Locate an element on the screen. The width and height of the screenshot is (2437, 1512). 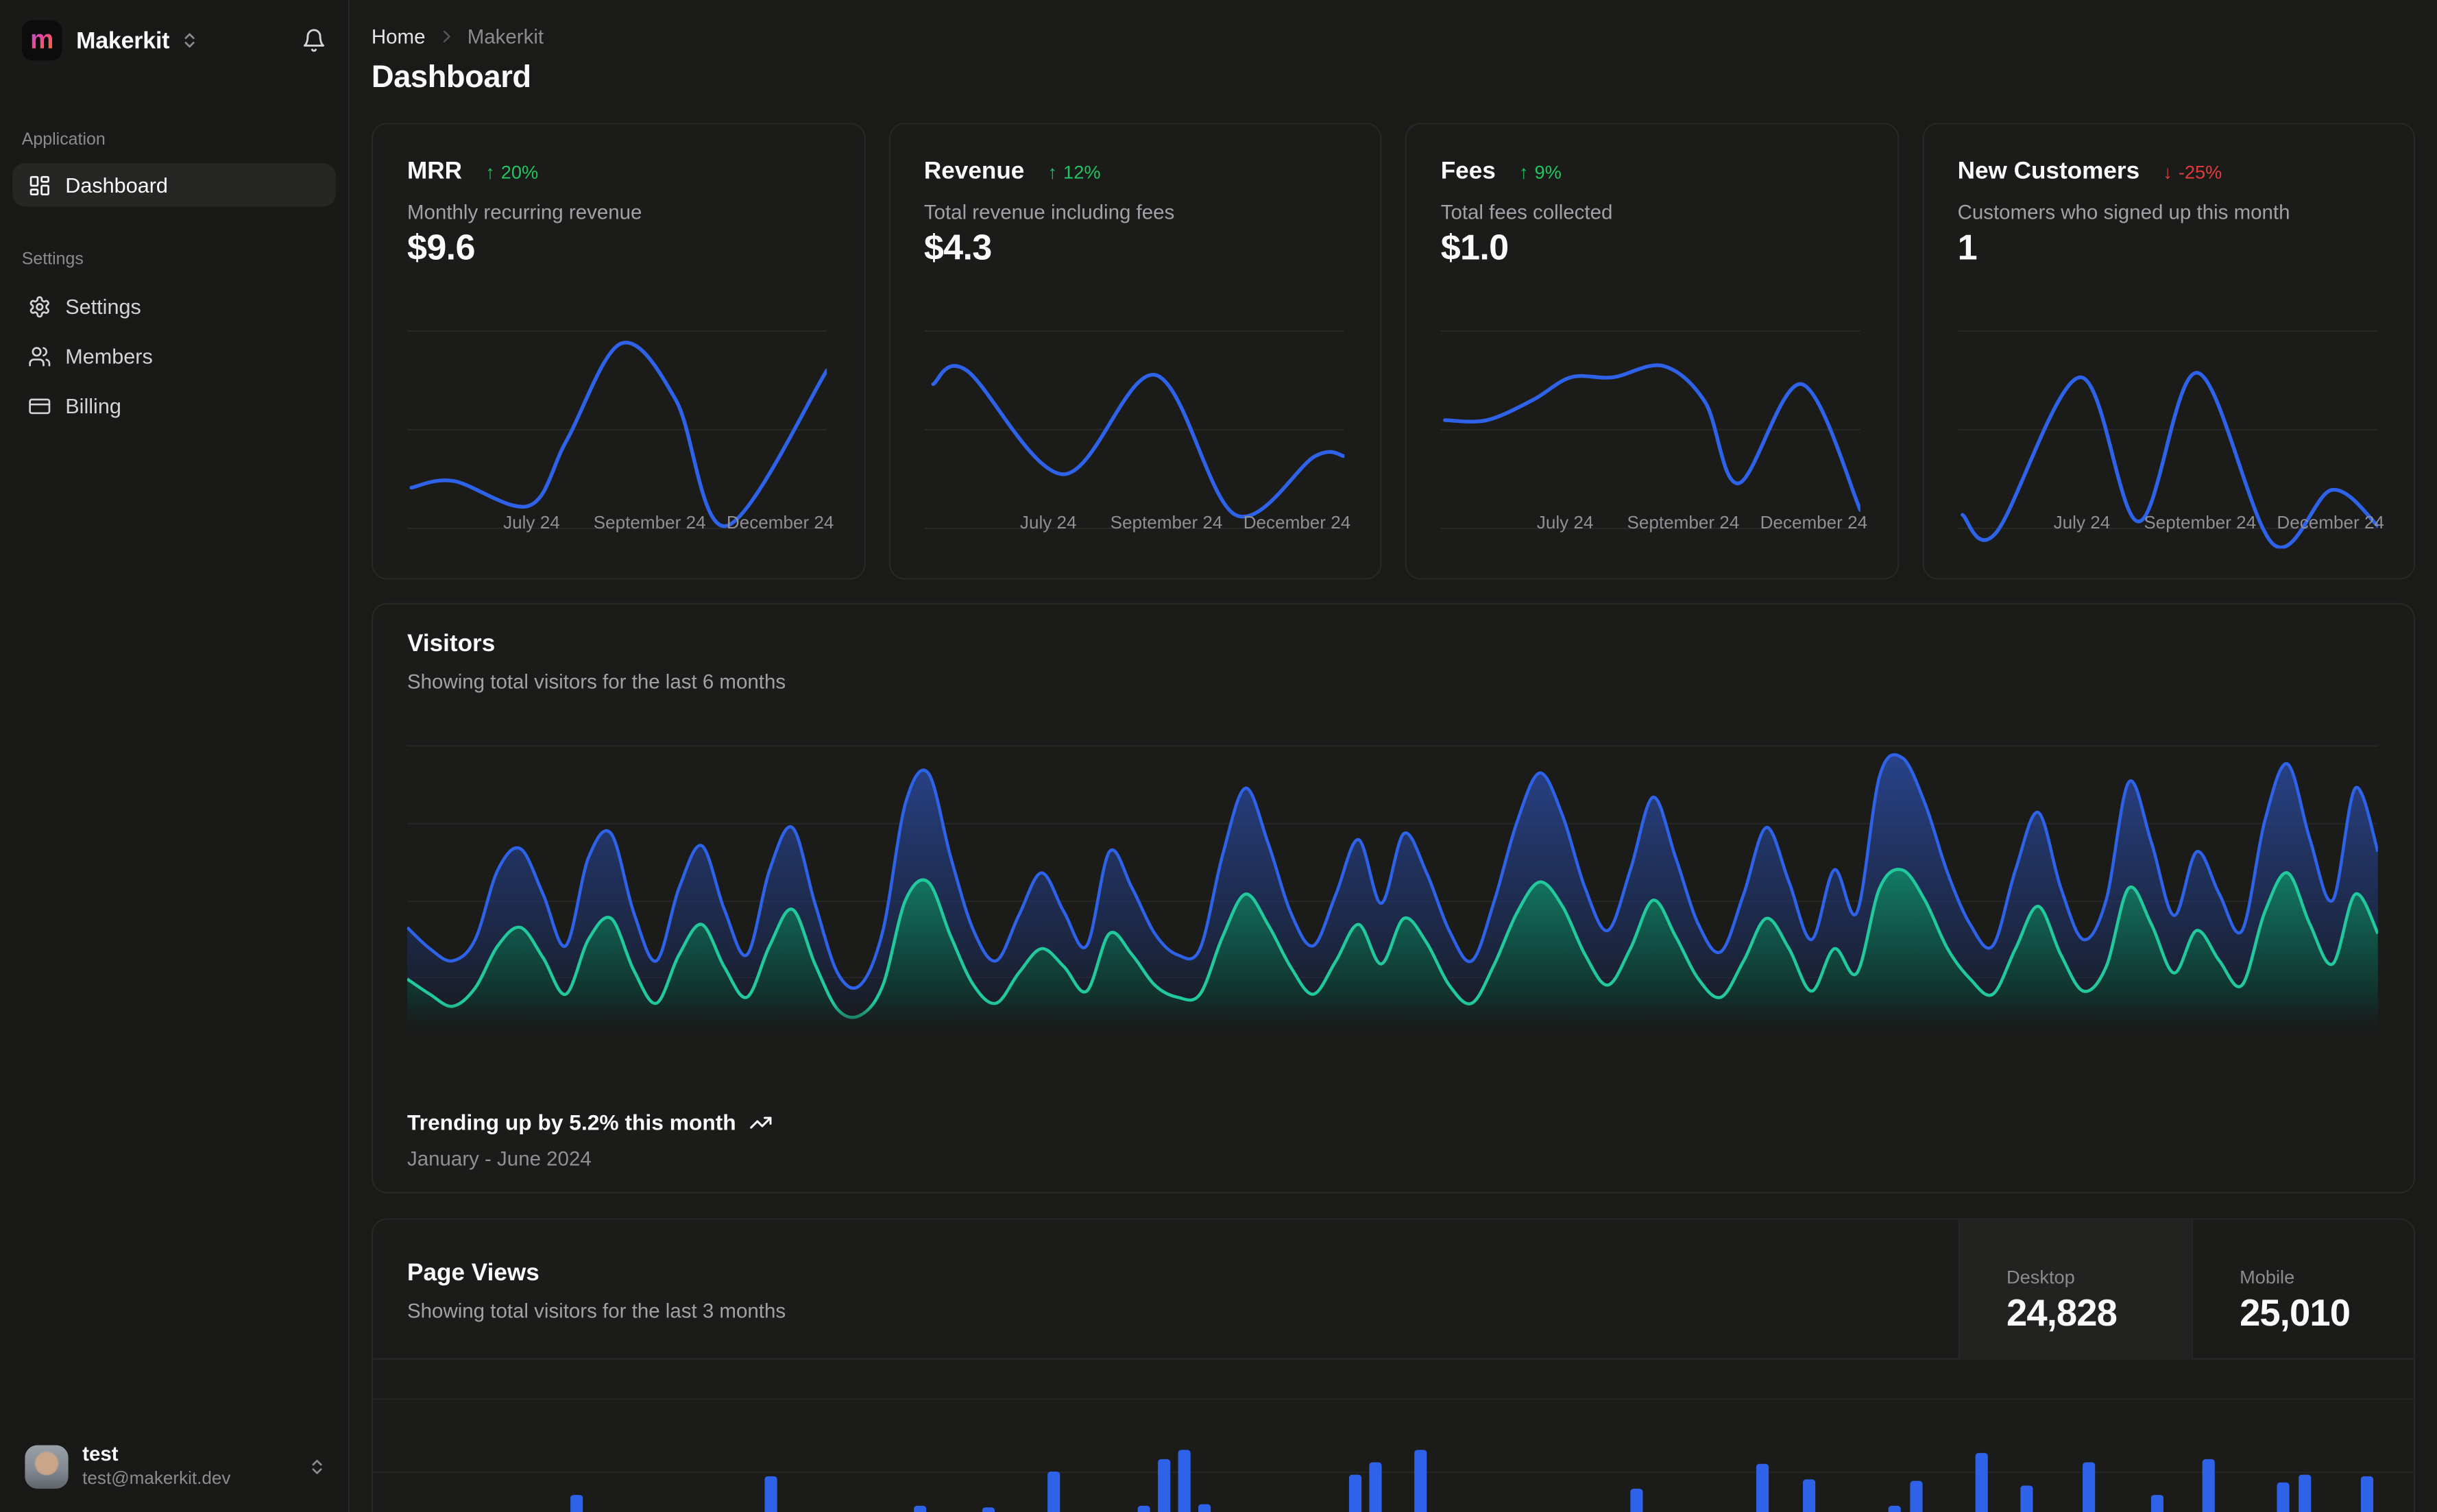
trend-summary: Trending up by 5.2% this month is located at coordinates (571, 1122).